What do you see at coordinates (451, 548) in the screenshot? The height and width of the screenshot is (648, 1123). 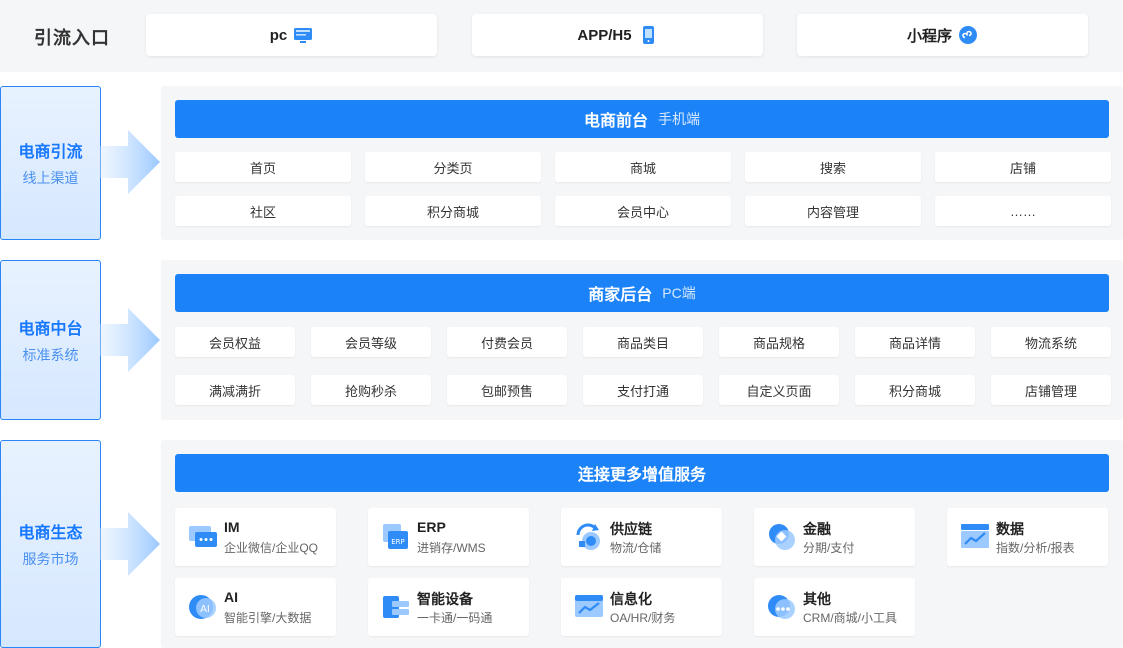 I see `service-desc: 进销存/WMS` at bounding box center [451, 548].